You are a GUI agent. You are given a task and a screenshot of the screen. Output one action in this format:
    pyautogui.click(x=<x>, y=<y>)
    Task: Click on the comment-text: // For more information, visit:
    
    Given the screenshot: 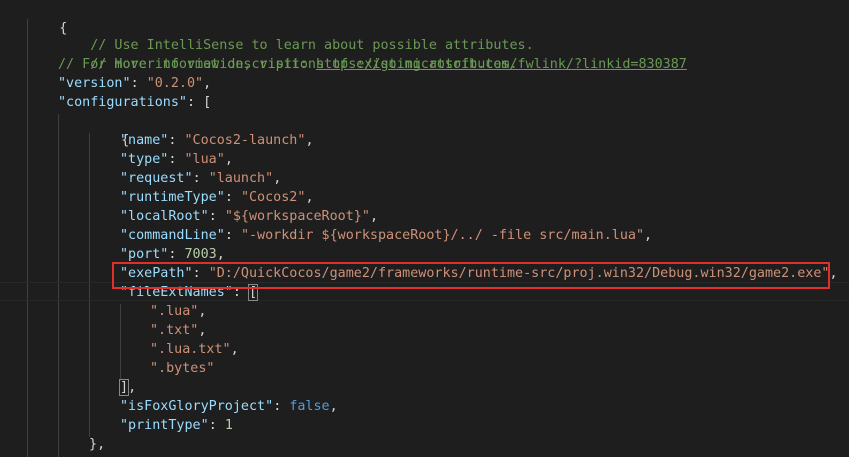 What is the action you would take?
    pyautogui.click(x=187, y=64)
    